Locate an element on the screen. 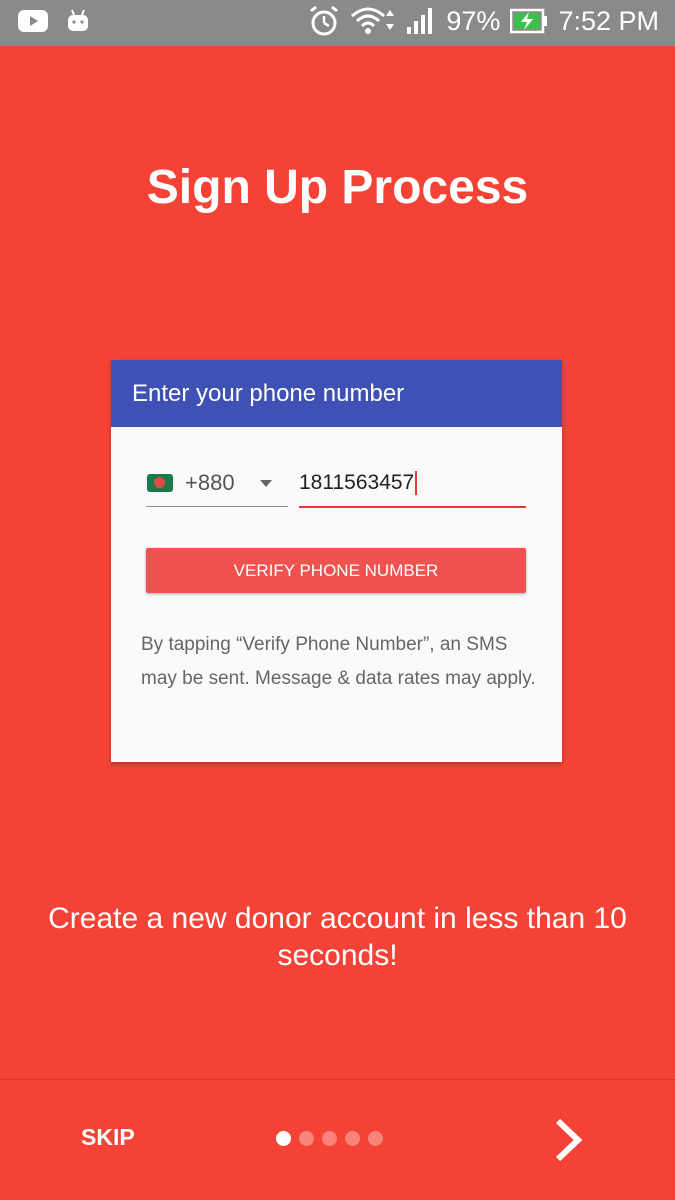  country-code-picker: +880 is located at coordinates (217, 483).